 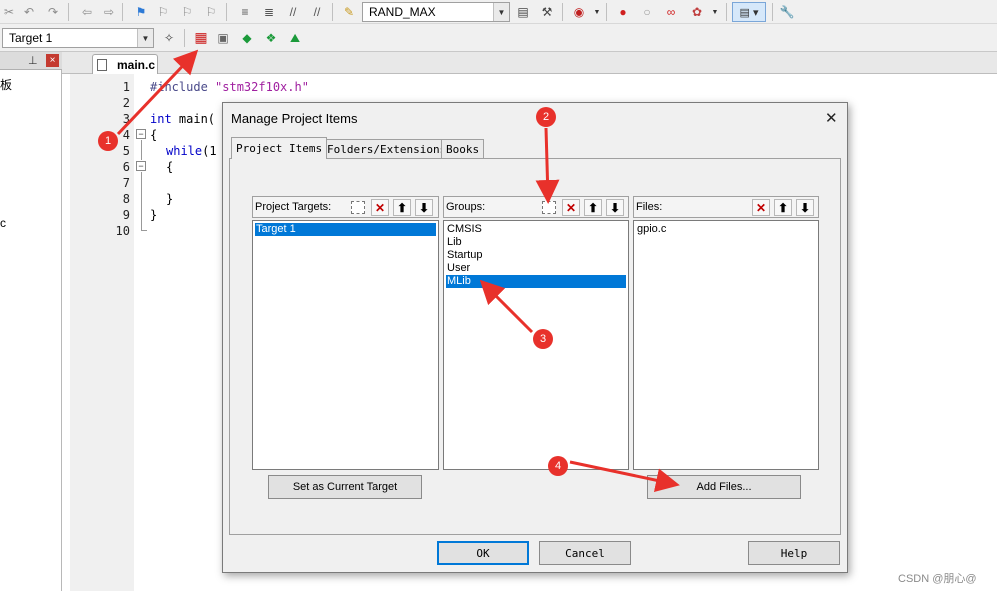 What do you see at coordinates (247, 38) in the screenshot?
I see `select-packs-icon: ◆` at bounding box center [247, 38].